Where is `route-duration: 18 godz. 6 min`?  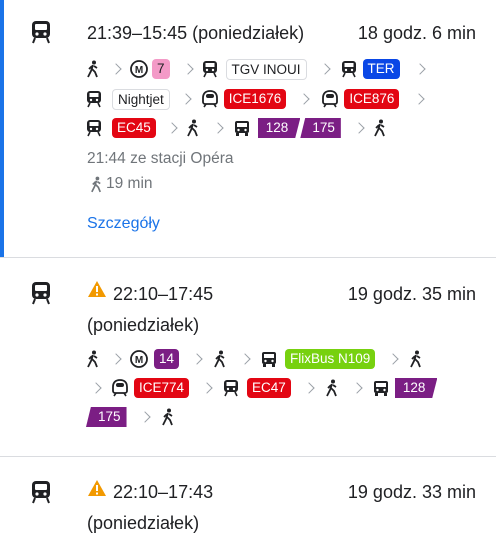
route-duration: 18 godz. 6 min is located at coordinates (416, 33).